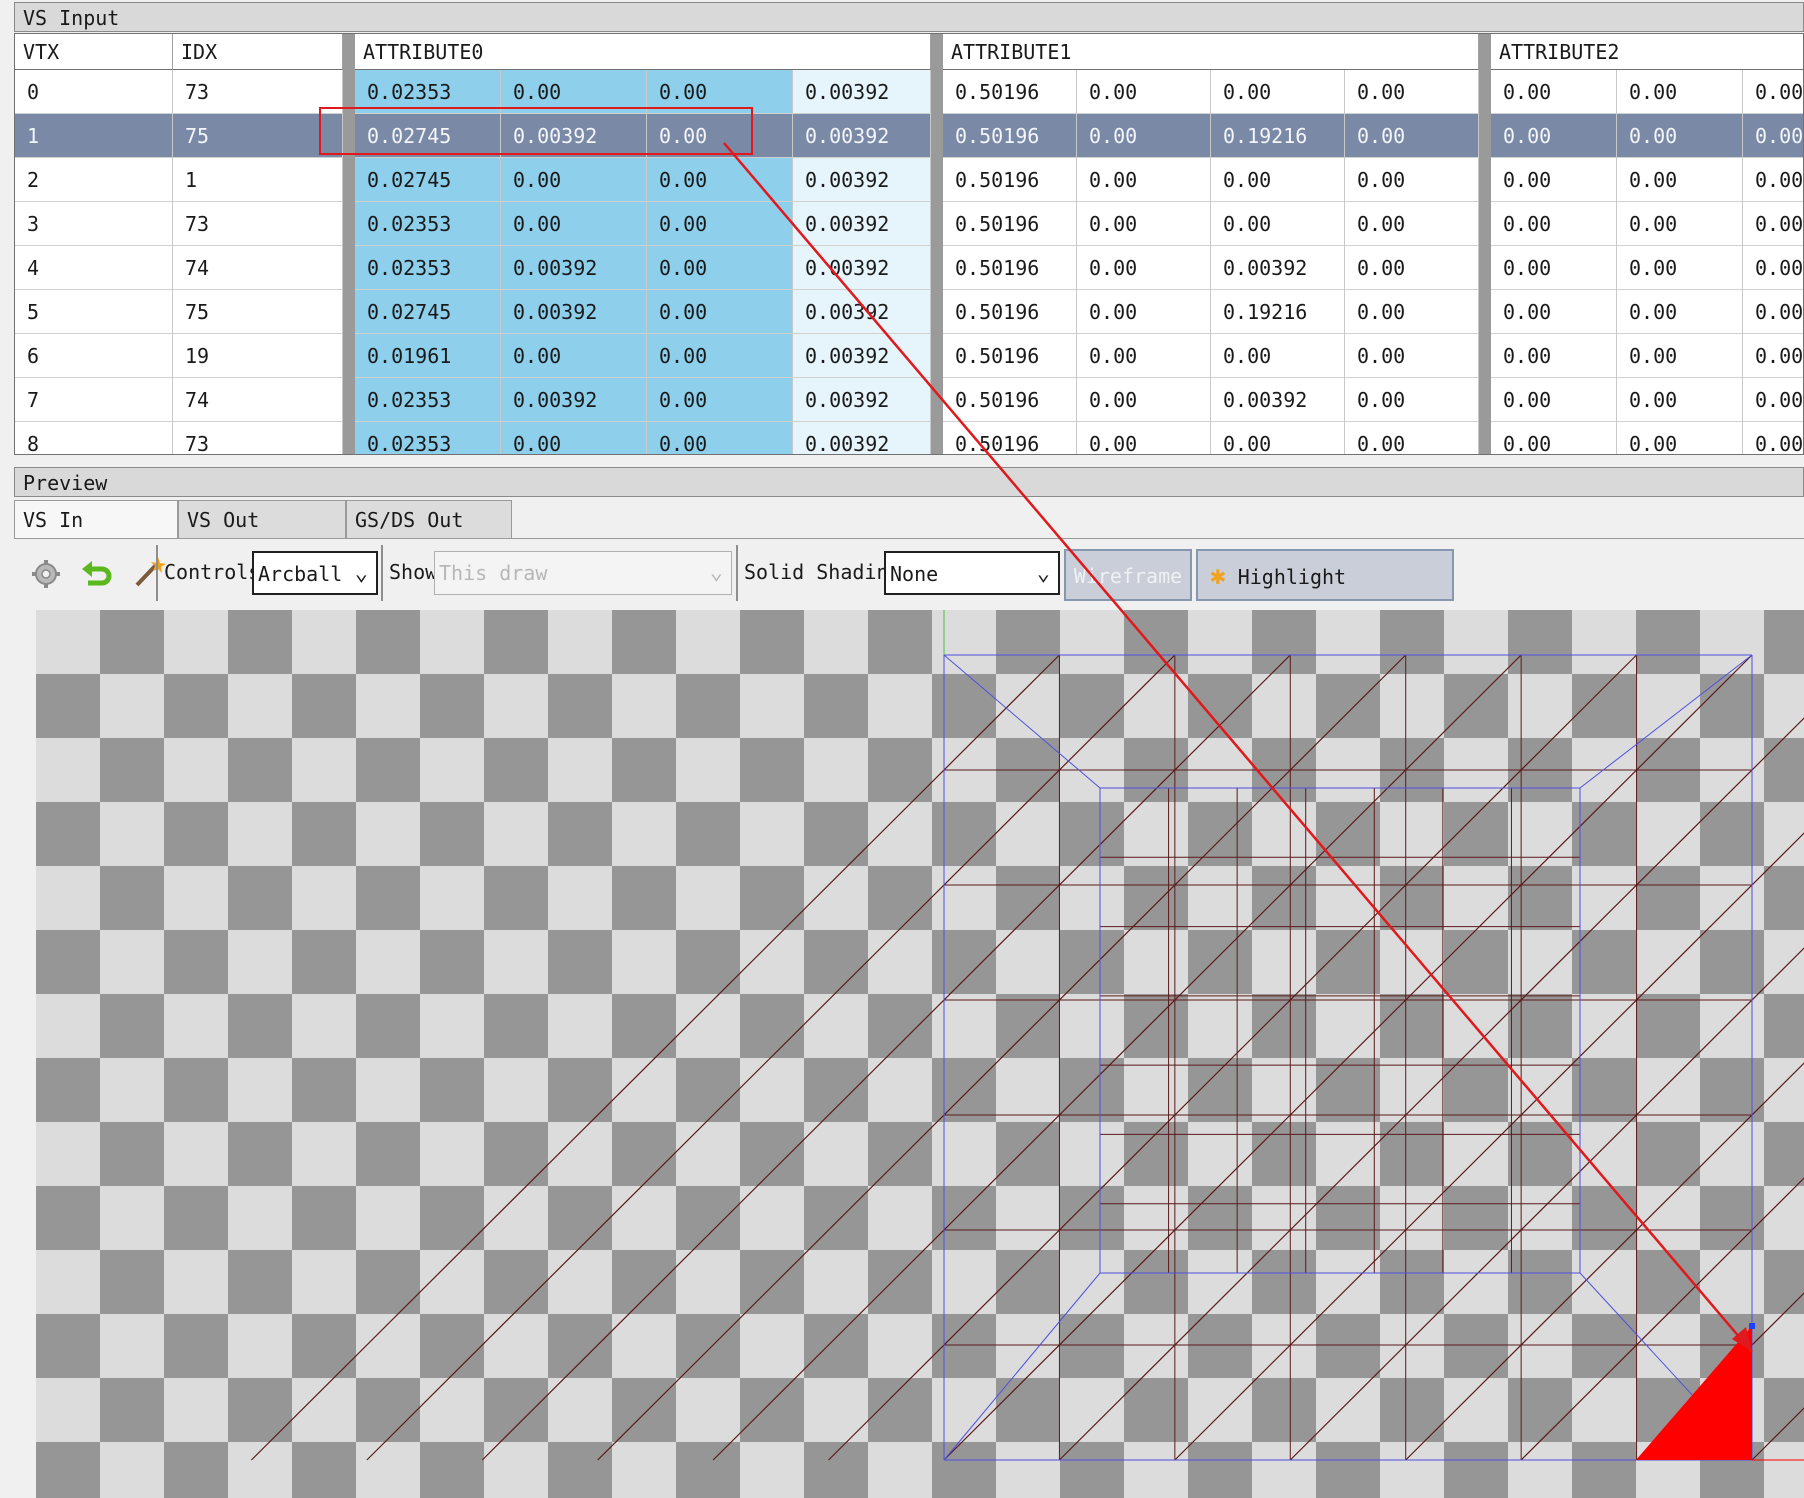 This screenshot has width=1804, height=1498. I want to click on highlight-vertices-button: ✱ Highlight Vertices, so click(1325, 594).